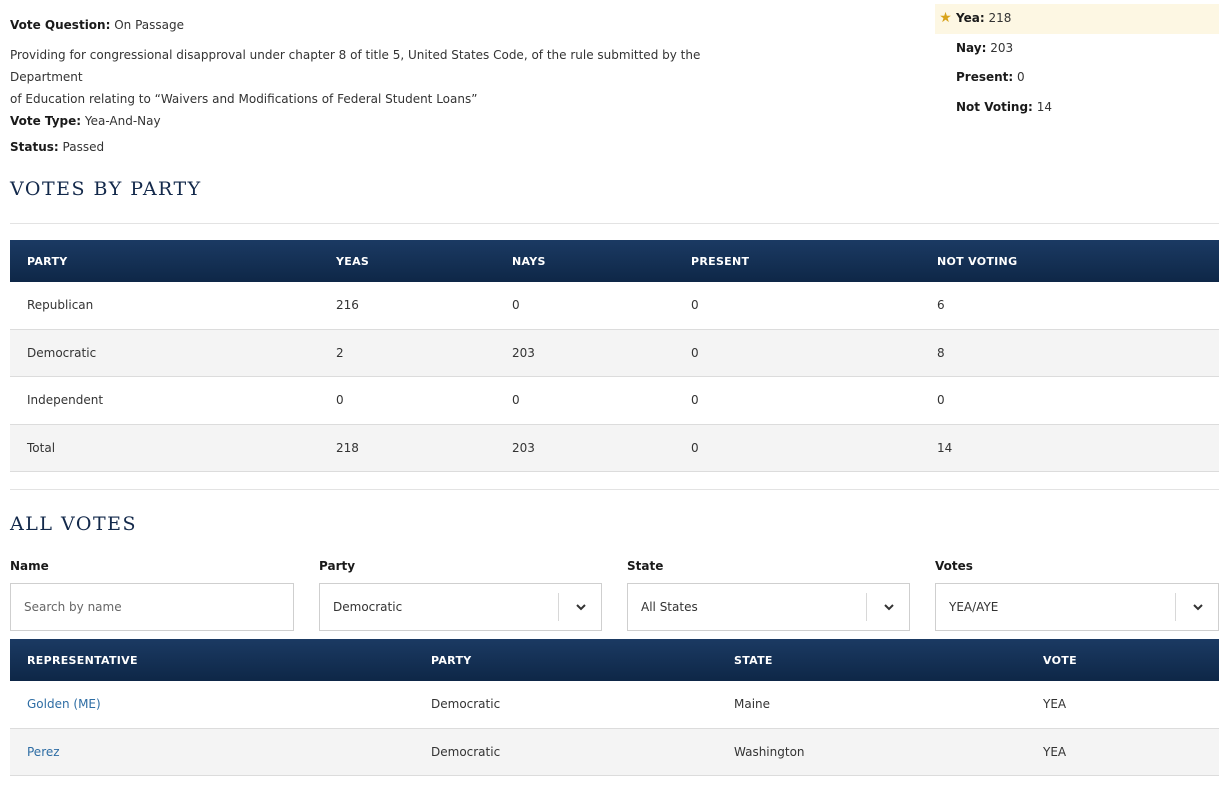  I want to click on table-cell: 8, so click(1069, 353).